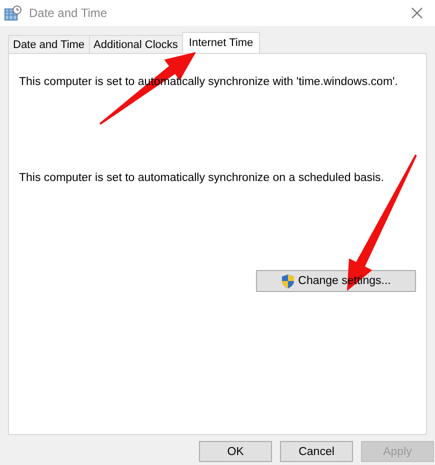 Image resolution: width=435 pixels, height=465 pixels. Describe the element at coordinates (202, 178) in the screenshot. I see `sync-message: This computer is set to automatically synchronize on a scheduled basis.` at that location.